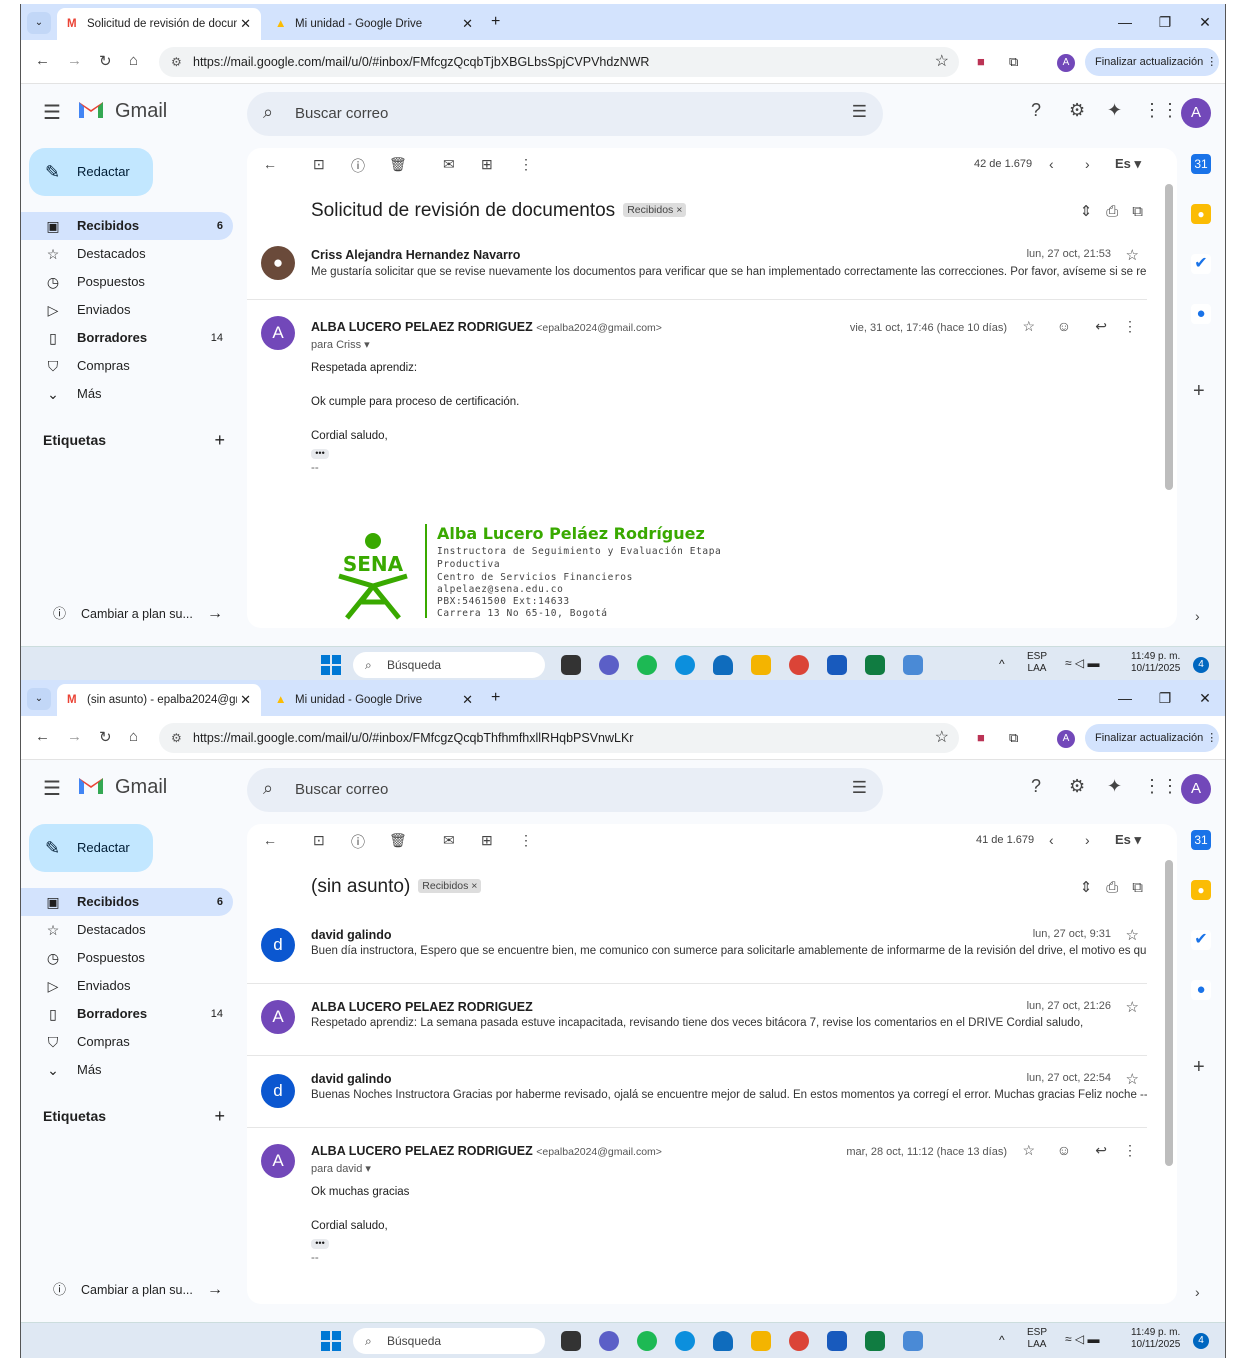  What do you see at coordinates (105, 61) in the screenshot?
I see `reload-icon: ↻` at bounding box center [105, 61].